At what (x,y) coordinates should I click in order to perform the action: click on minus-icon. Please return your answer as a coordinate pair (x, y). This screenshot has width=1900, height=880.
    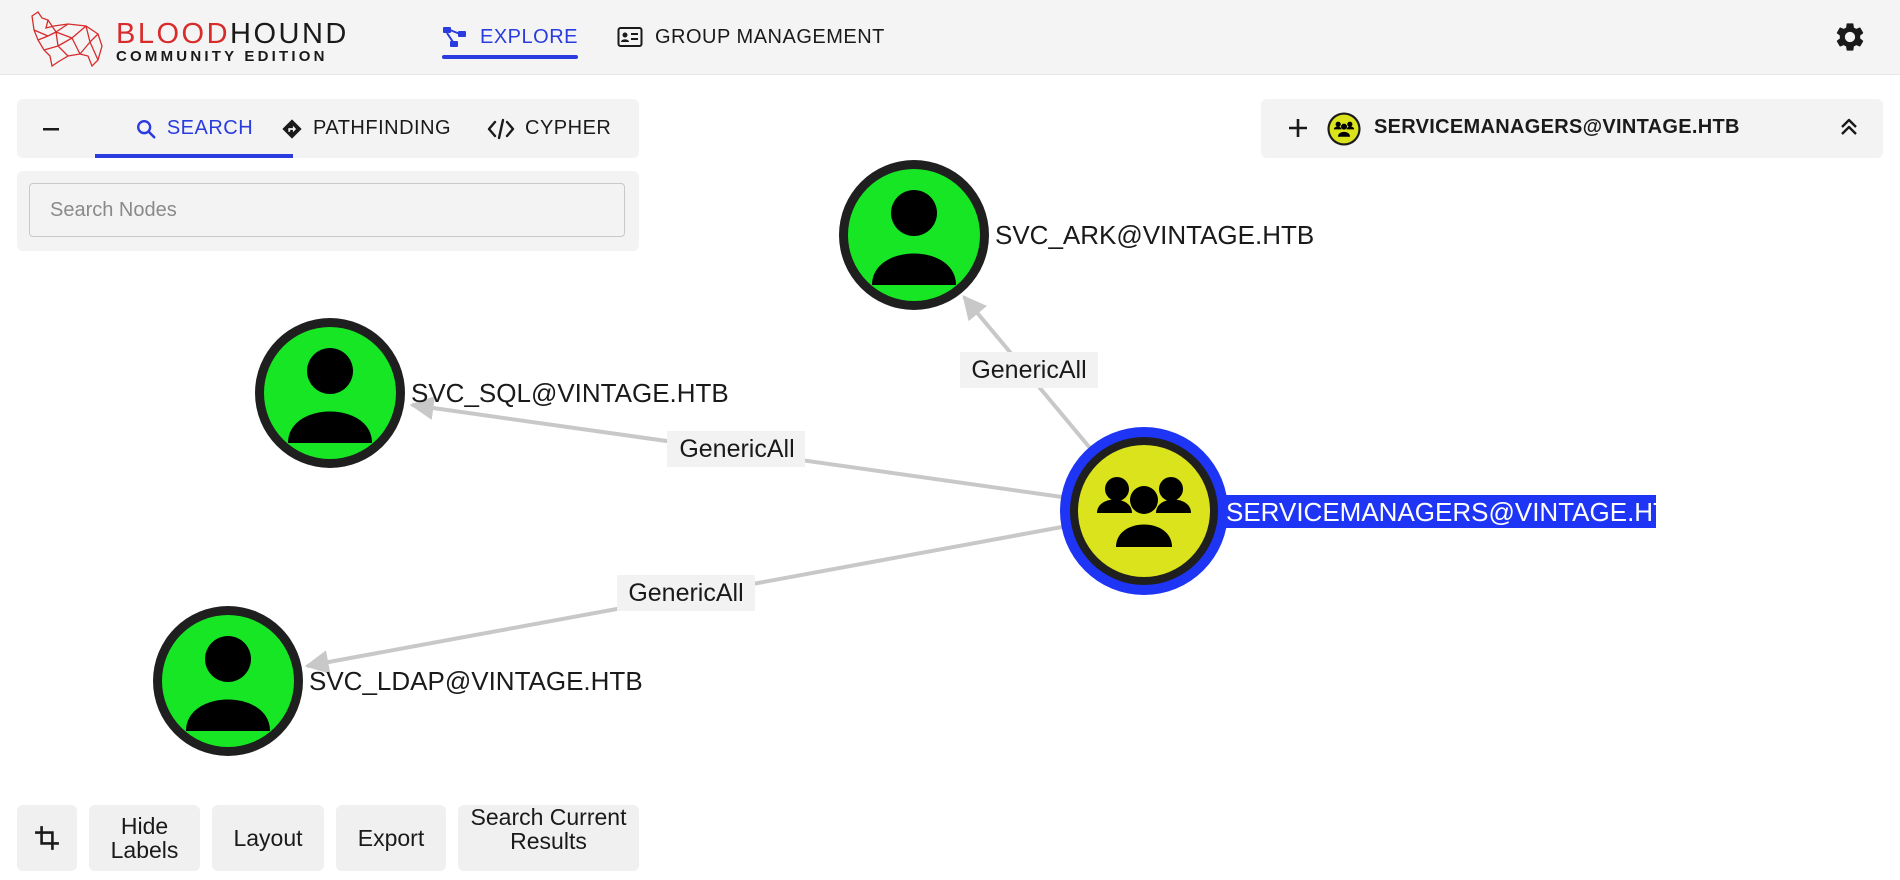
    Looking at the image, I should click on (51, 128).